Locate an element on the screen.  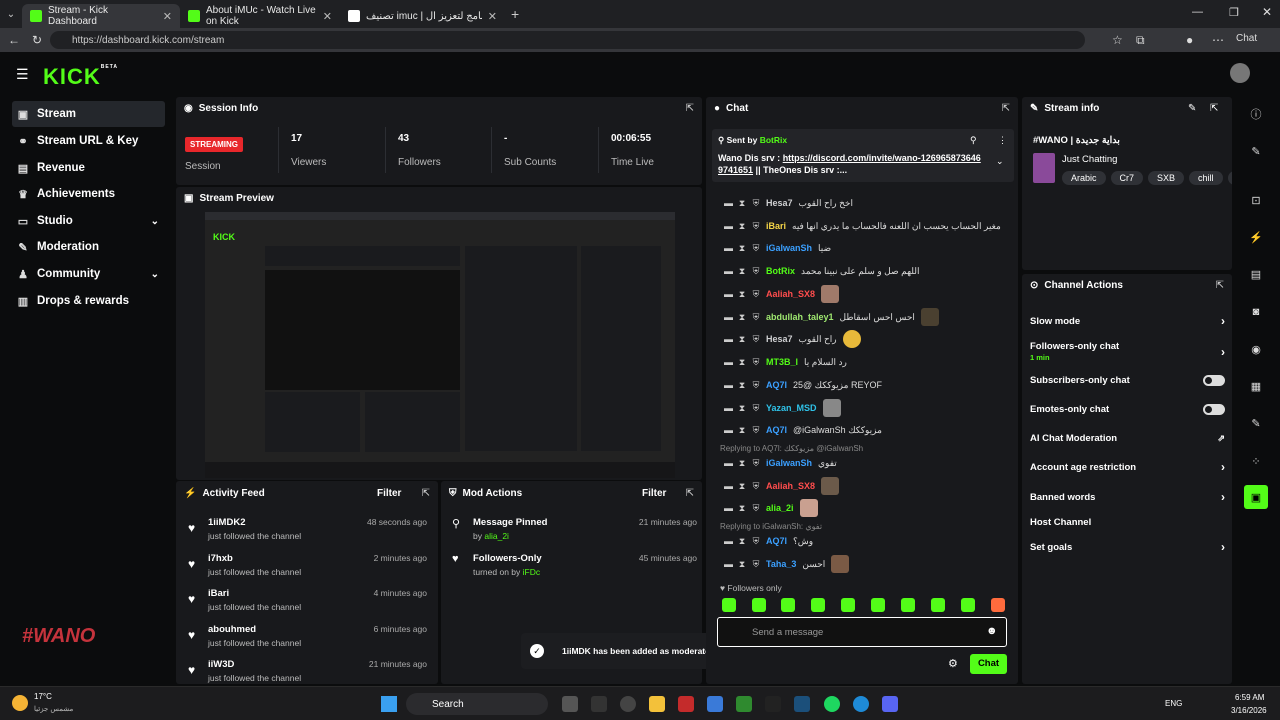
host-channel-action: Host Channel is located at coordinates (1127, 522).